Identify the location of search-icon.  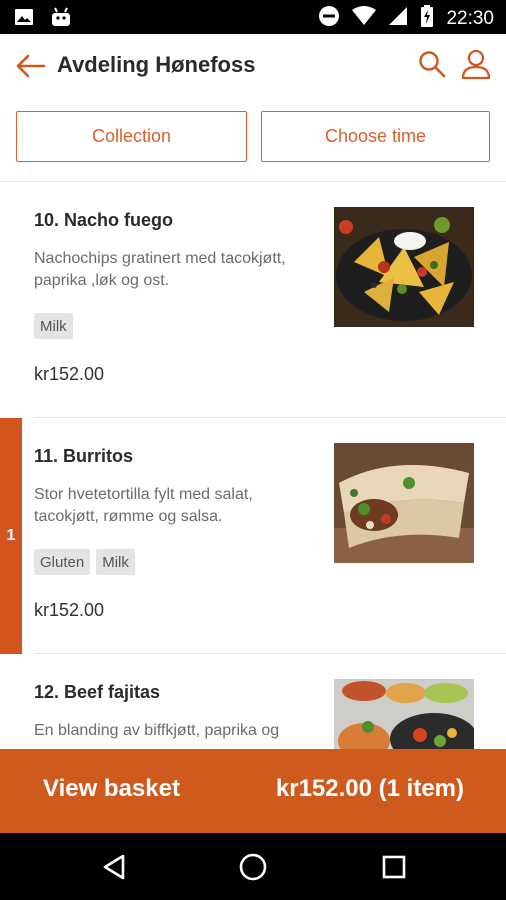
(432, 64).